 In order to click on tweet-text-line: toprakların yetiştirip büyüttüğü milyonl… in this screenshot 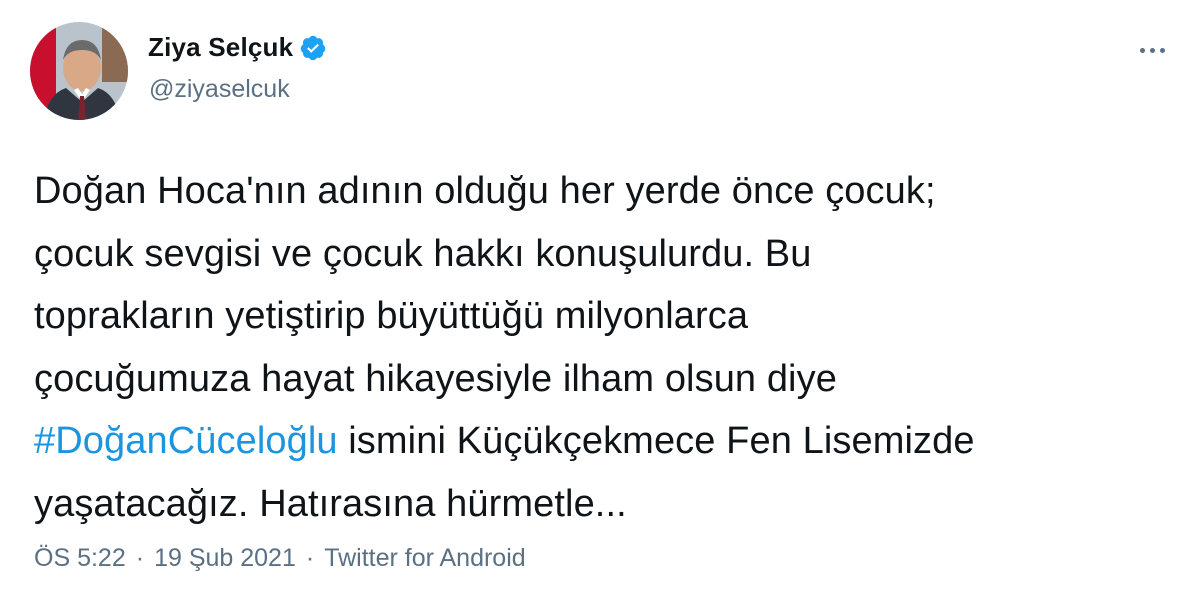, I will do `click(391, 316)`.